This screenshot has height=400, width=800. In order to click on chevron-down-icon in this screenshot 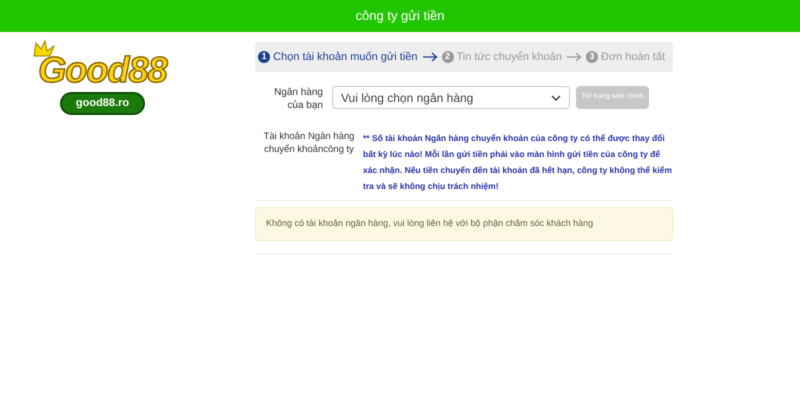, I will do `click(556, 97)`.